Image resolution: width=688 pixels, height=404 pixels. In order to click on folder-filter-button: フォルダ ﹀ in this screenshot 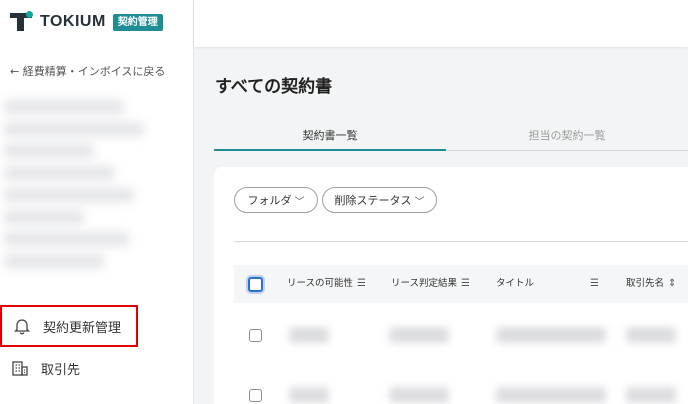, I will do `click(276, 200)`.